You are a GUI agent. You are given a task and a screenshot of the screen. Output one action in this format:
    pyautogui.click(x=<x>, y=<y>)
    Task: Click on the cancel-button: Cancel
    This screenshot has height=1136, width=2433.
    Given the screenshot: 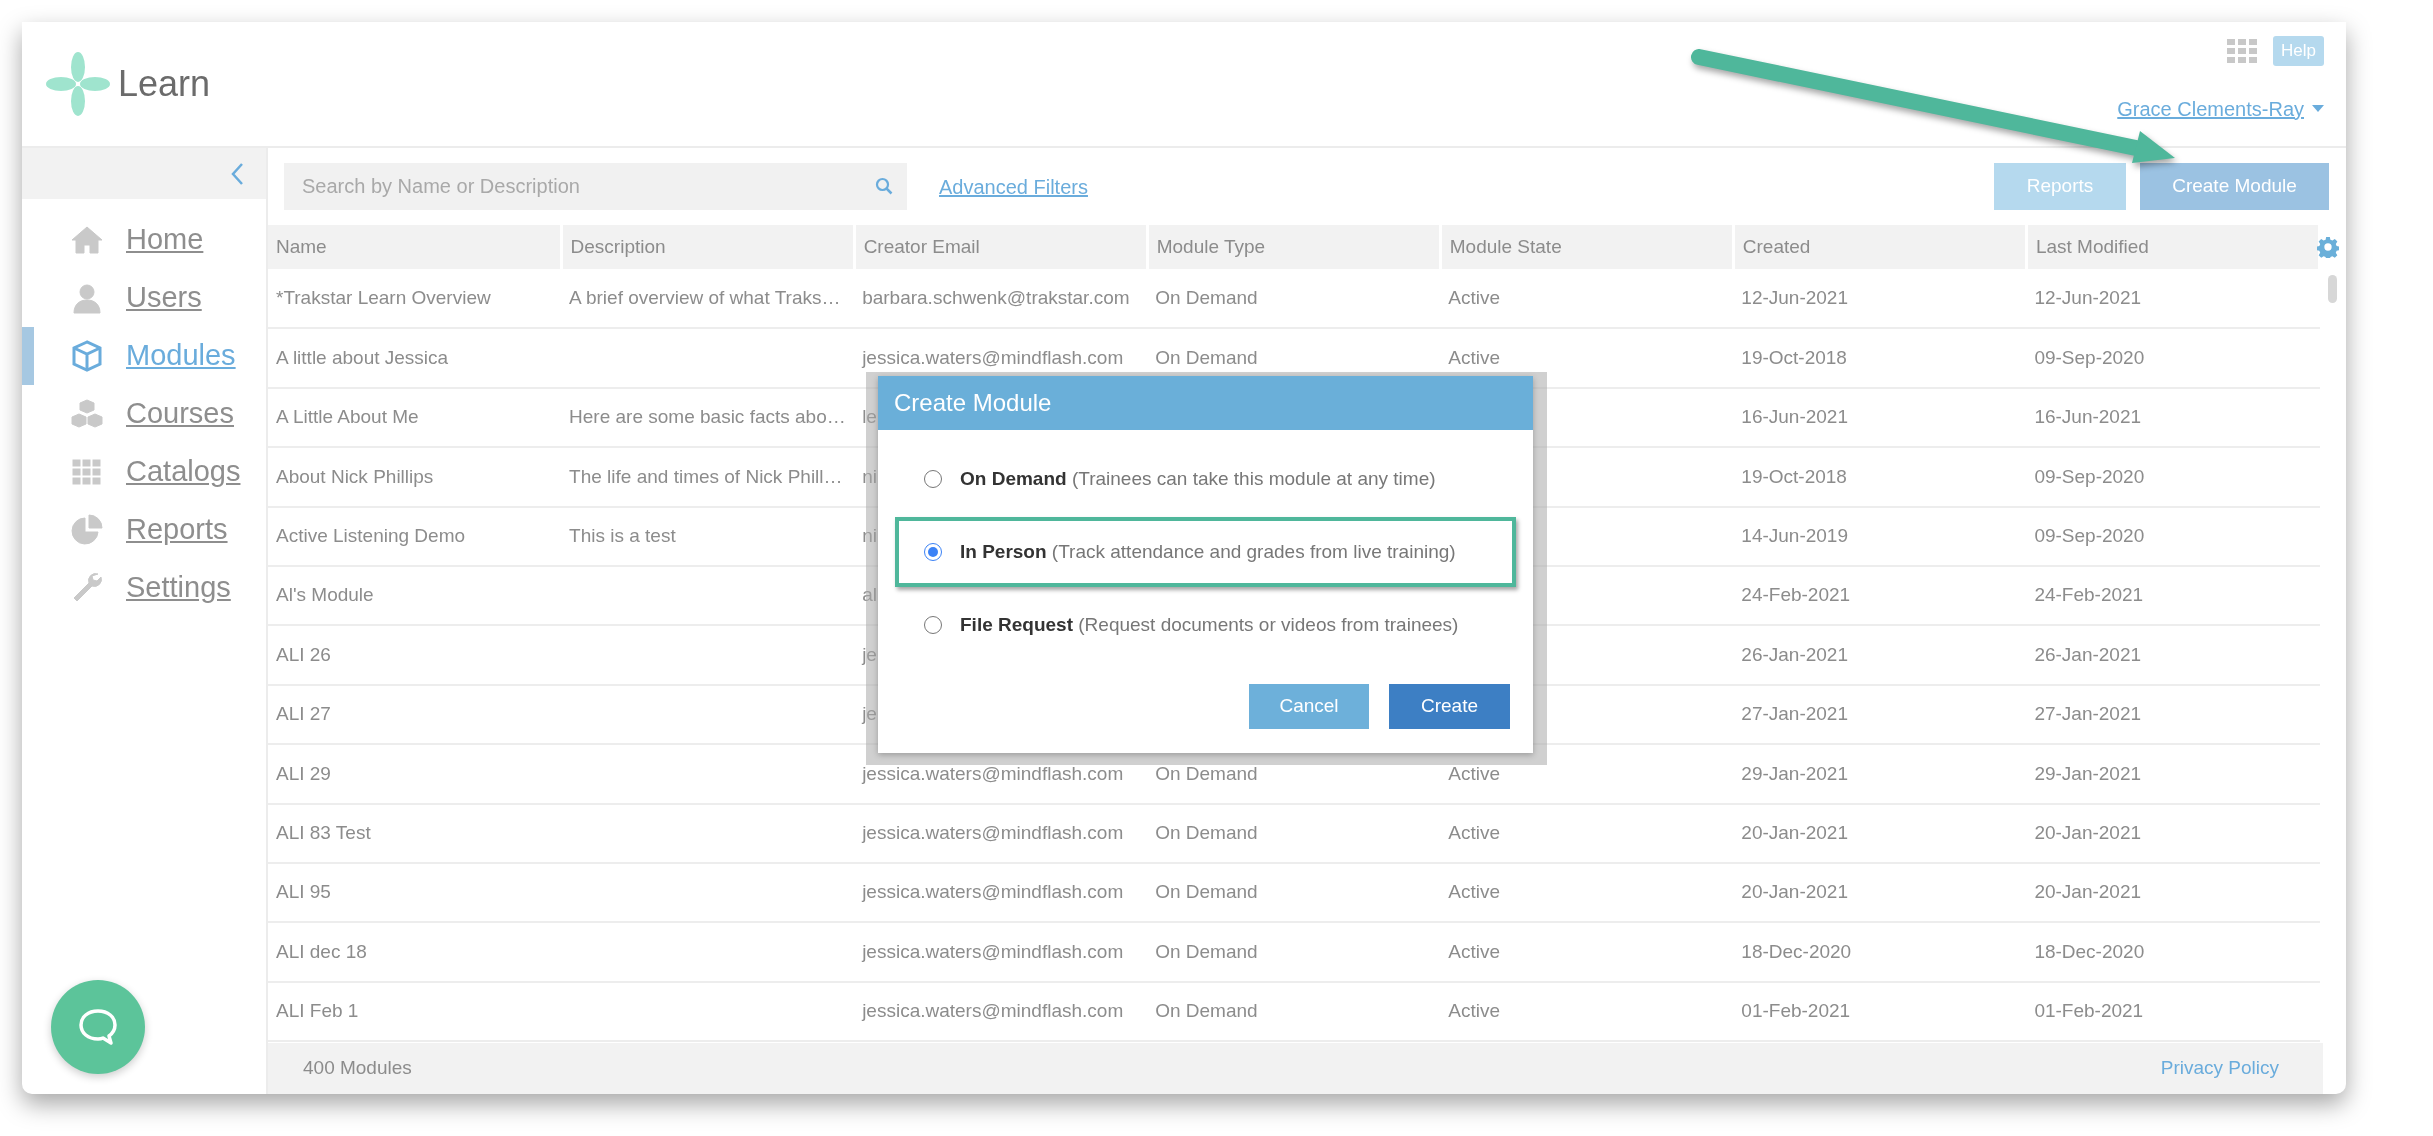 What is the action you would take?
    pyautogui.click(x=1309, y=706)
    